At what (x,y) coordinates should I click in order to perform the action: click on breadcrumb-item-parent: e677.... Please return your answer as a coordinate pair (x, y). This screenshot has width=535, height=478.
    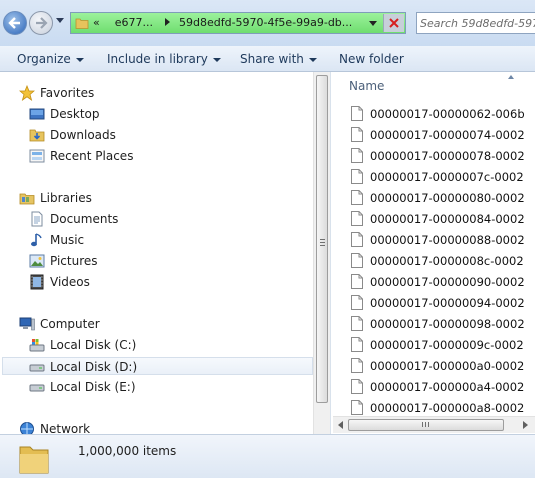
    Looking at the image, I should click on (134, 22).